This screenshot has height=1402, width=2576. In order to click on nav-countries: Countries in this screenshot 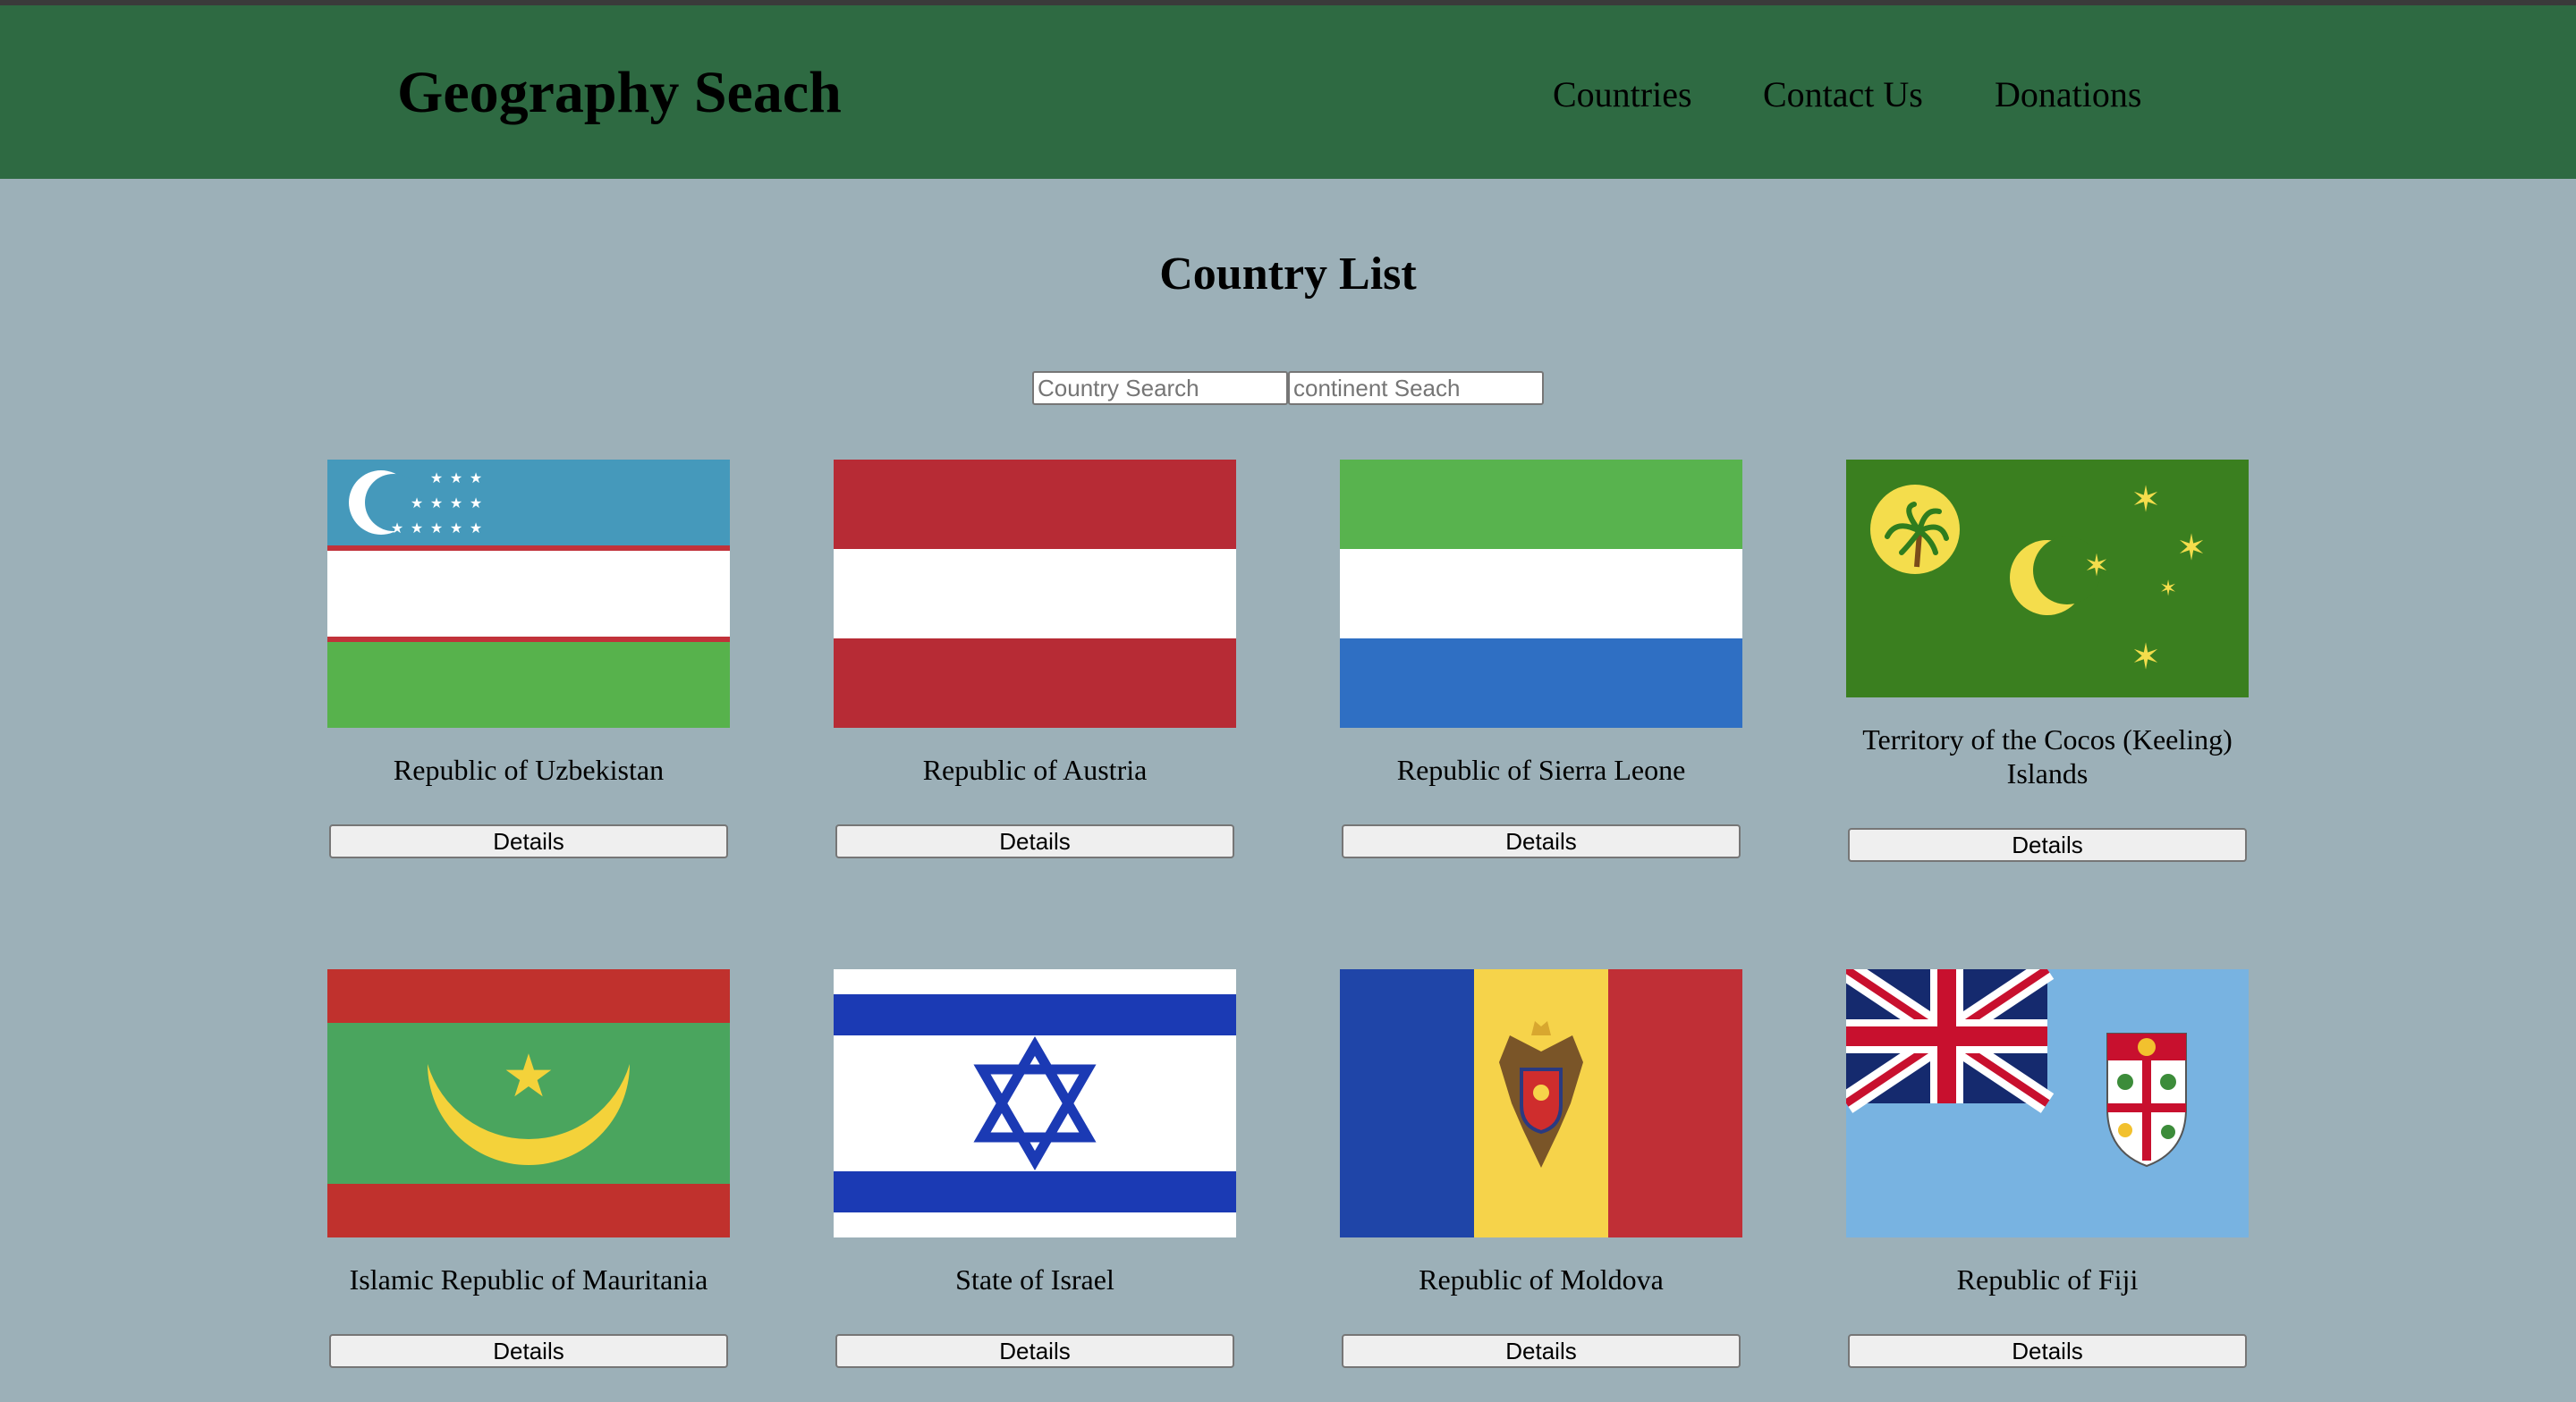, I will do `click(1622, 95)`.